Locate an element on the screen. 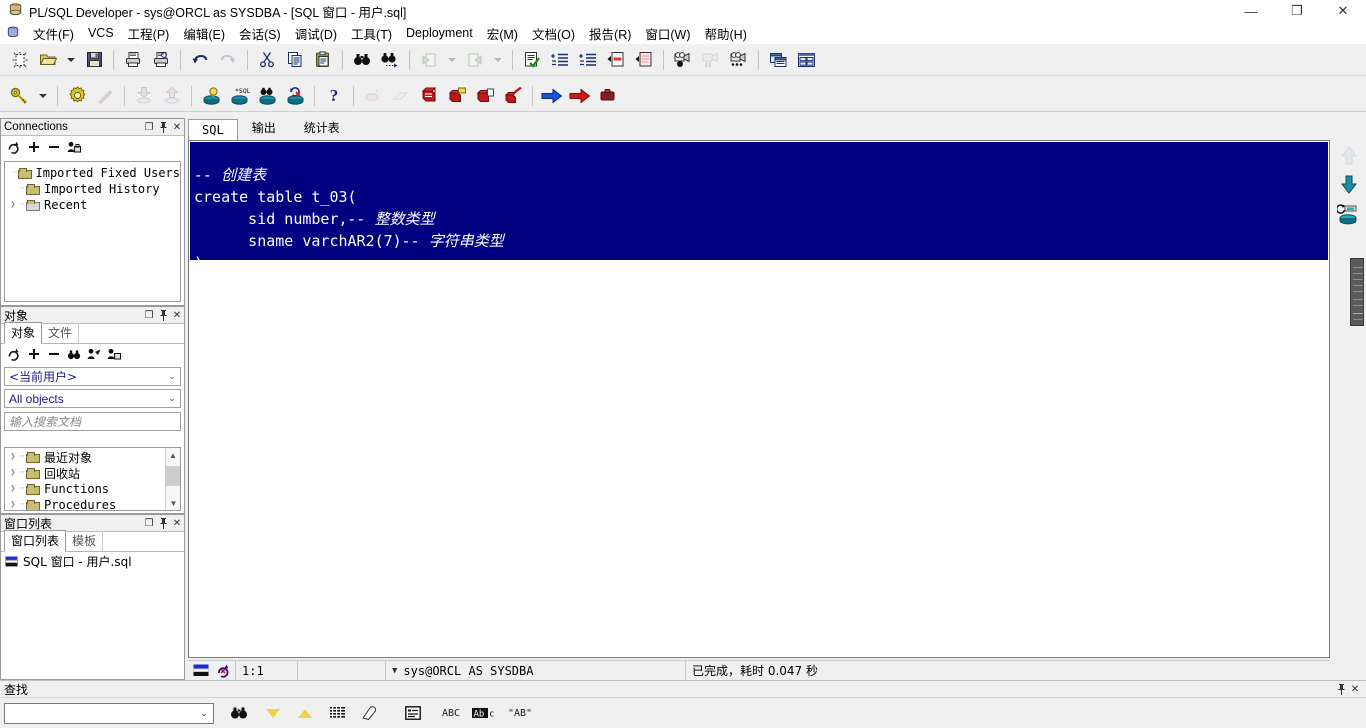 Image resolution: width=1366 pixels, height=728 pixels. explain-plan-icon is located at coordinates (211, 96).